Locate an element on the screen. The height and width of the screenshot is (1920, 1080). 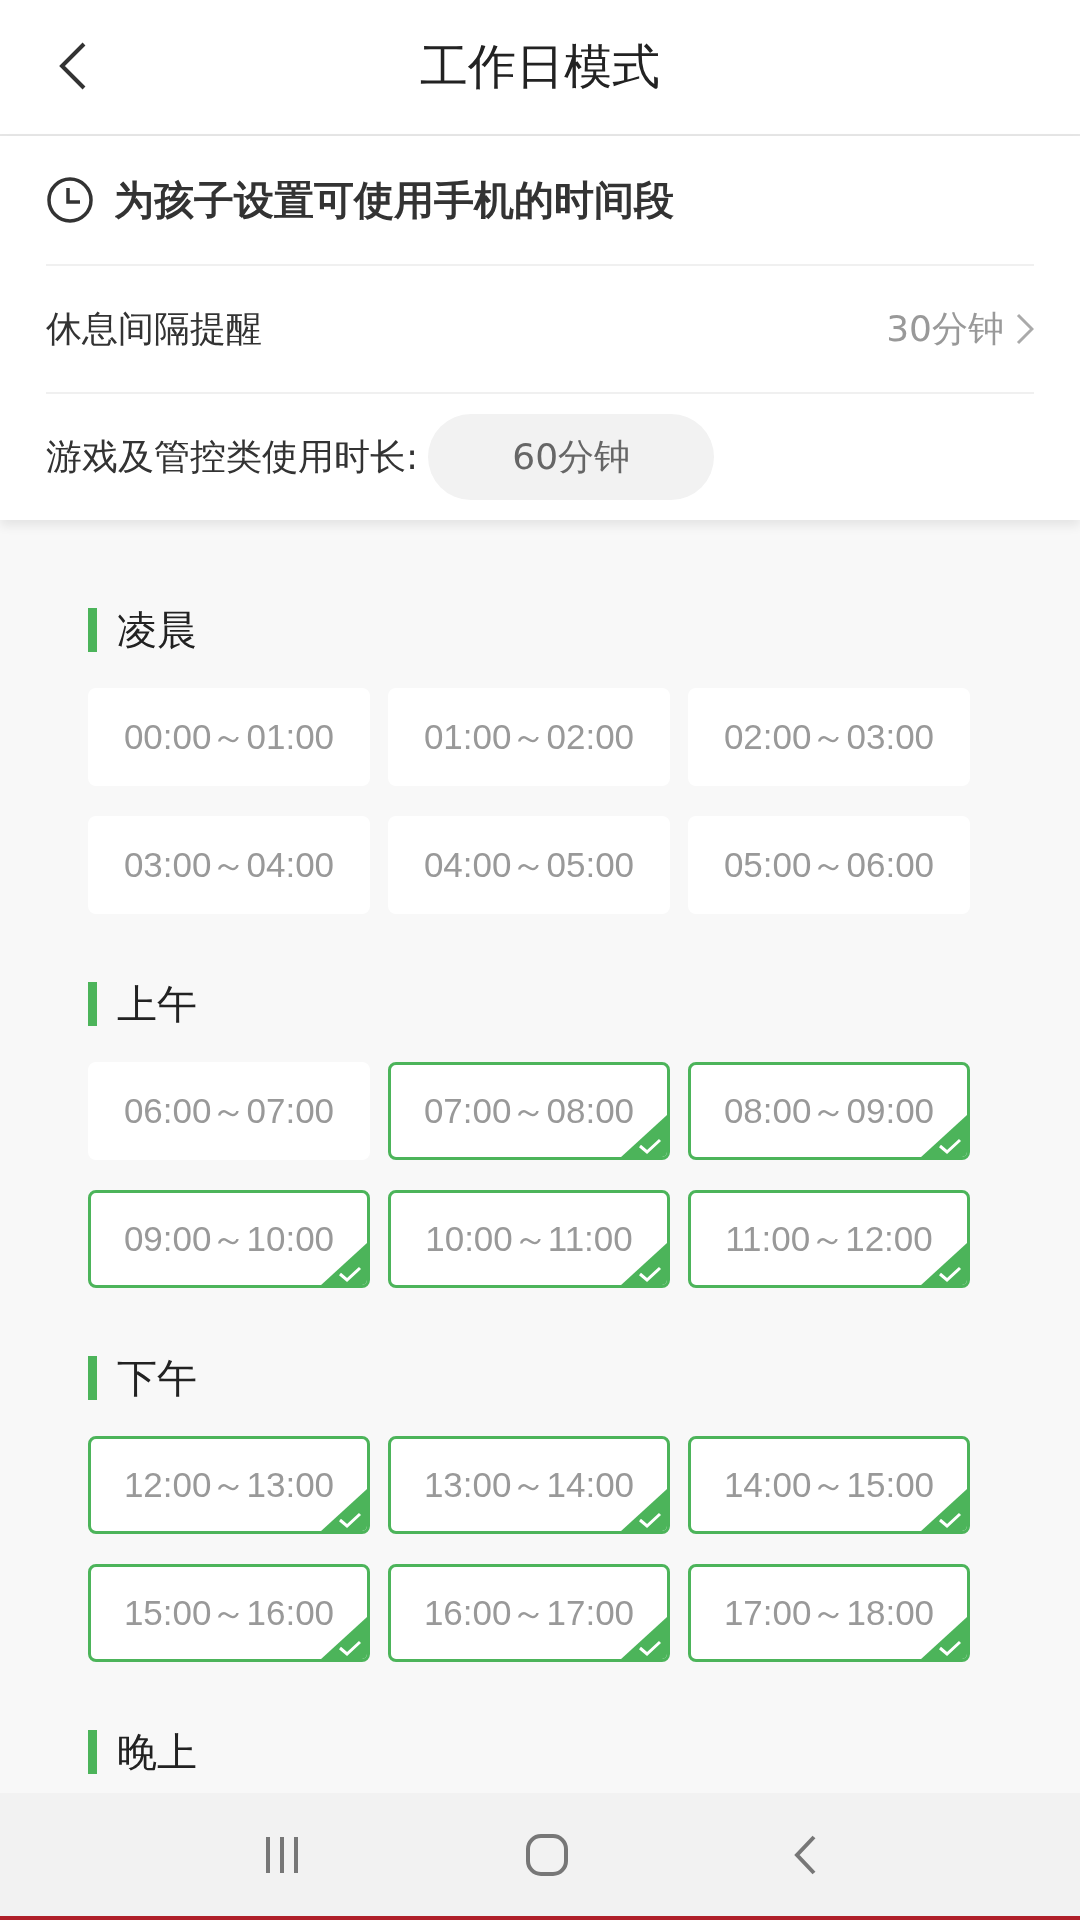
time-slot: 12:00～13:00 is located at coordinates (229, 1485).